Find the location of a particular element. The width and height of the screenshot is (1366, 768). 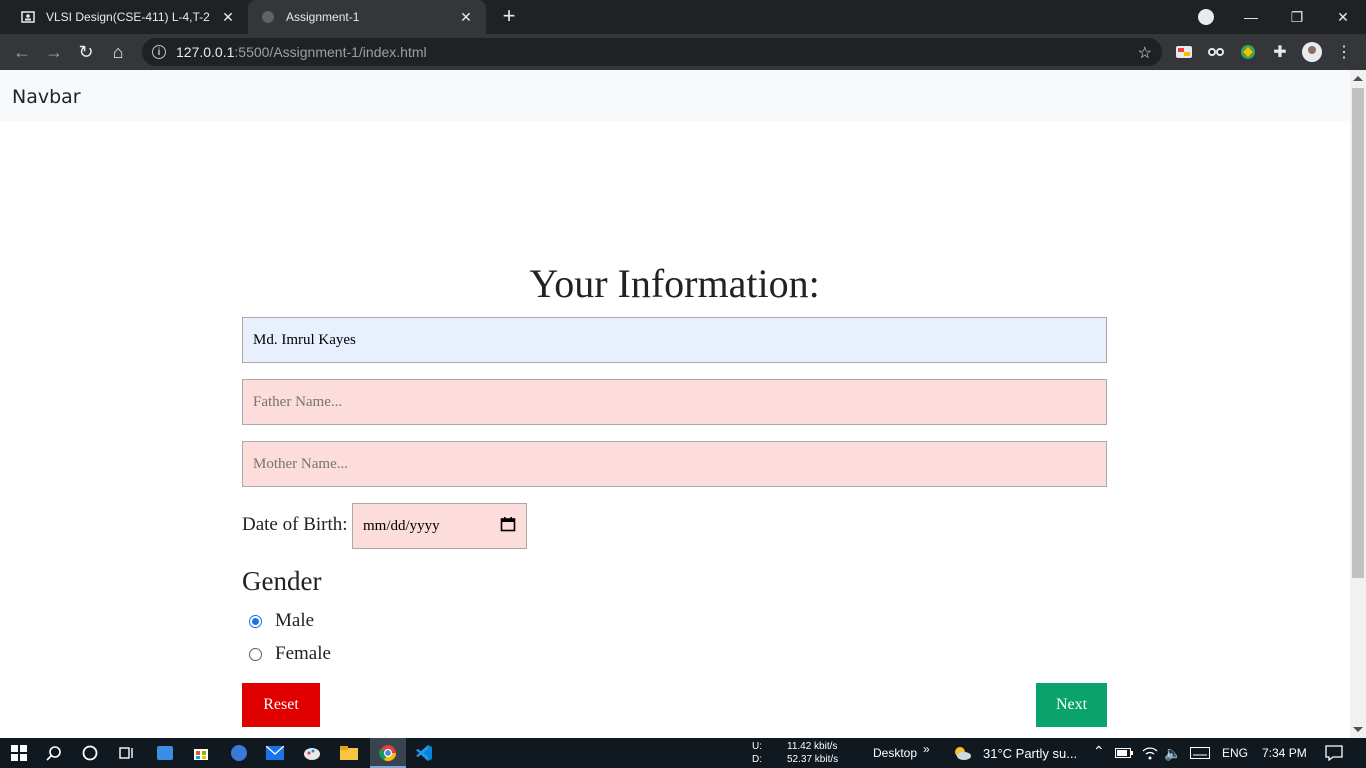

store-icon is located at coordinates (201, 753).